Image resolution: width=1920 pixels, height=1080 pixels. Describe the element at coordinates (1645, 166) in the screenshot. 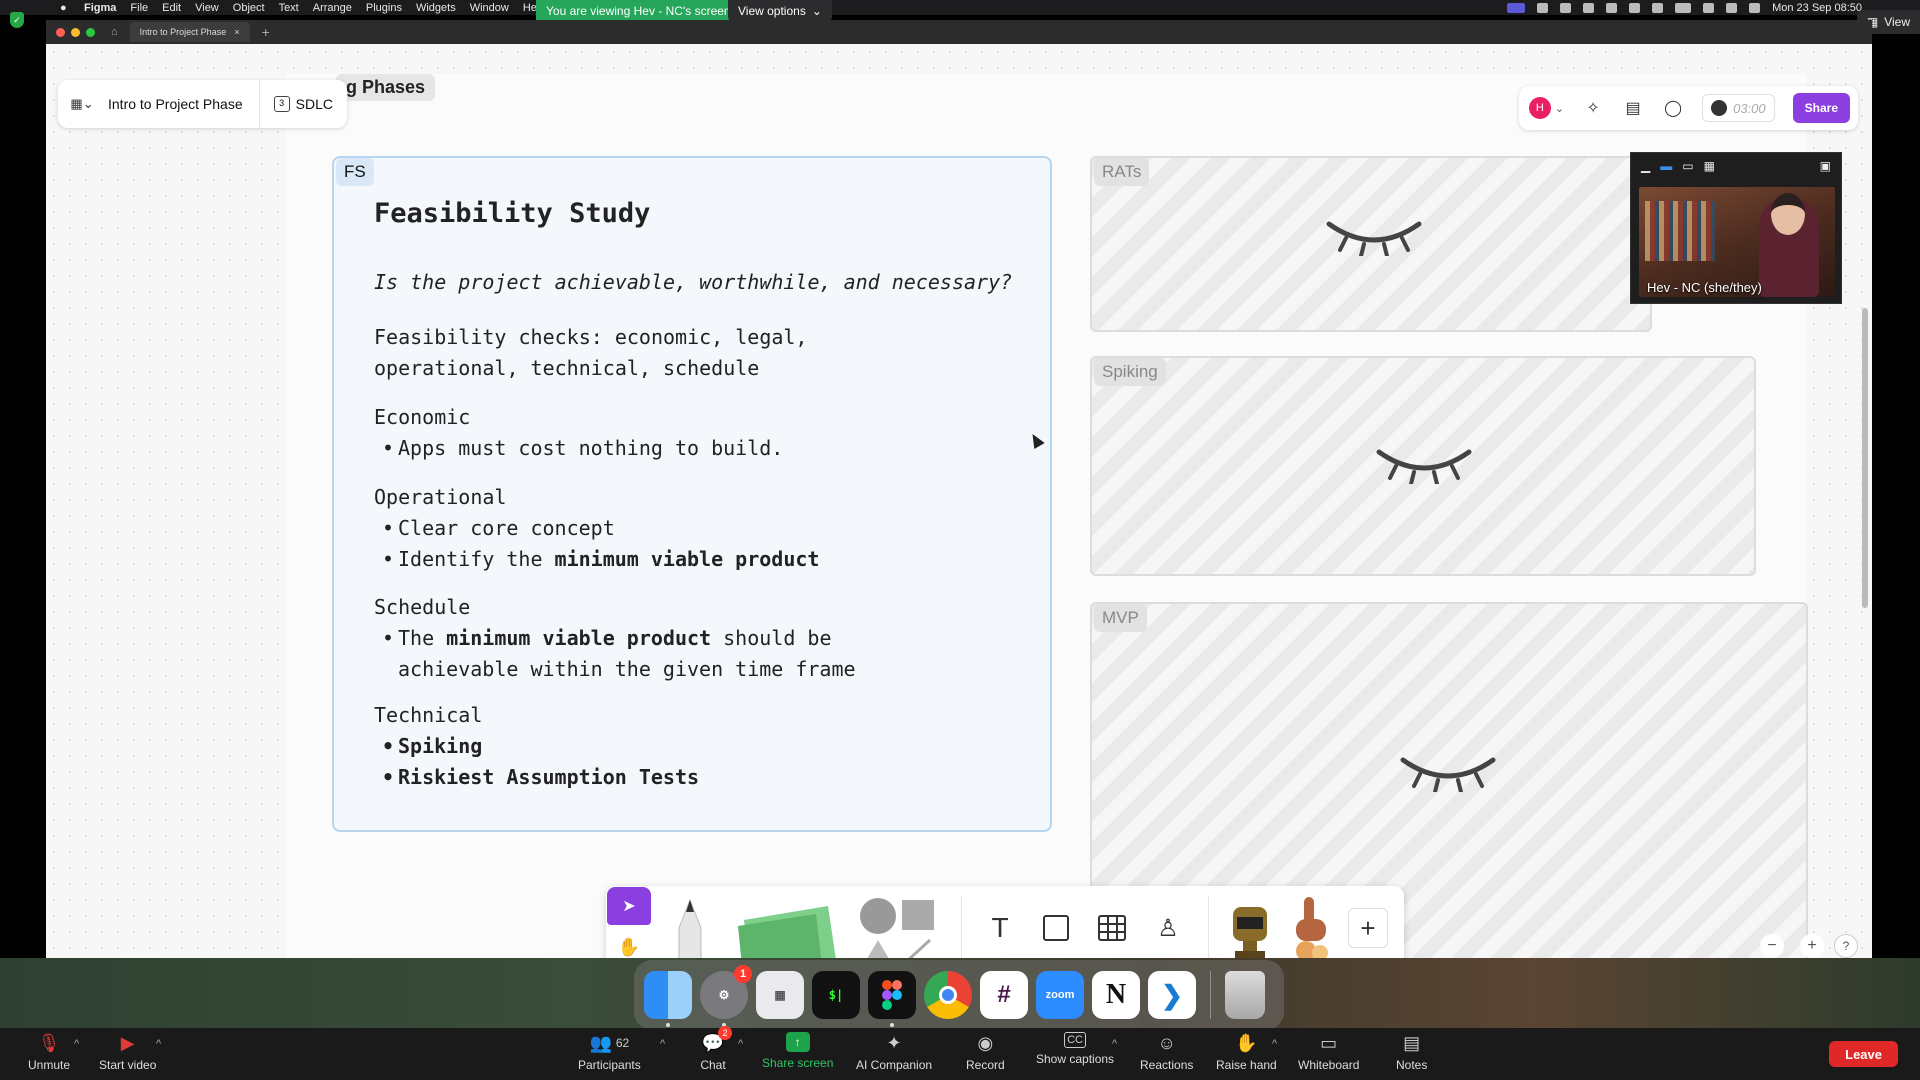

I see `minimize-icon: ▁` at that location.